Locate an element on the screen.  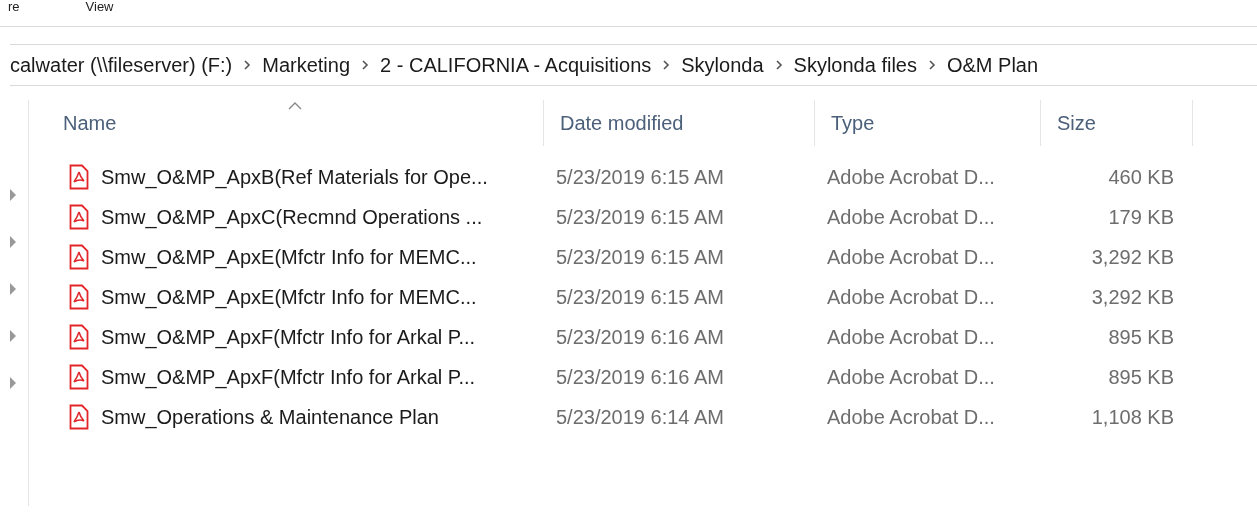
ribbon-tab: re is located at coordinates (14, 7).